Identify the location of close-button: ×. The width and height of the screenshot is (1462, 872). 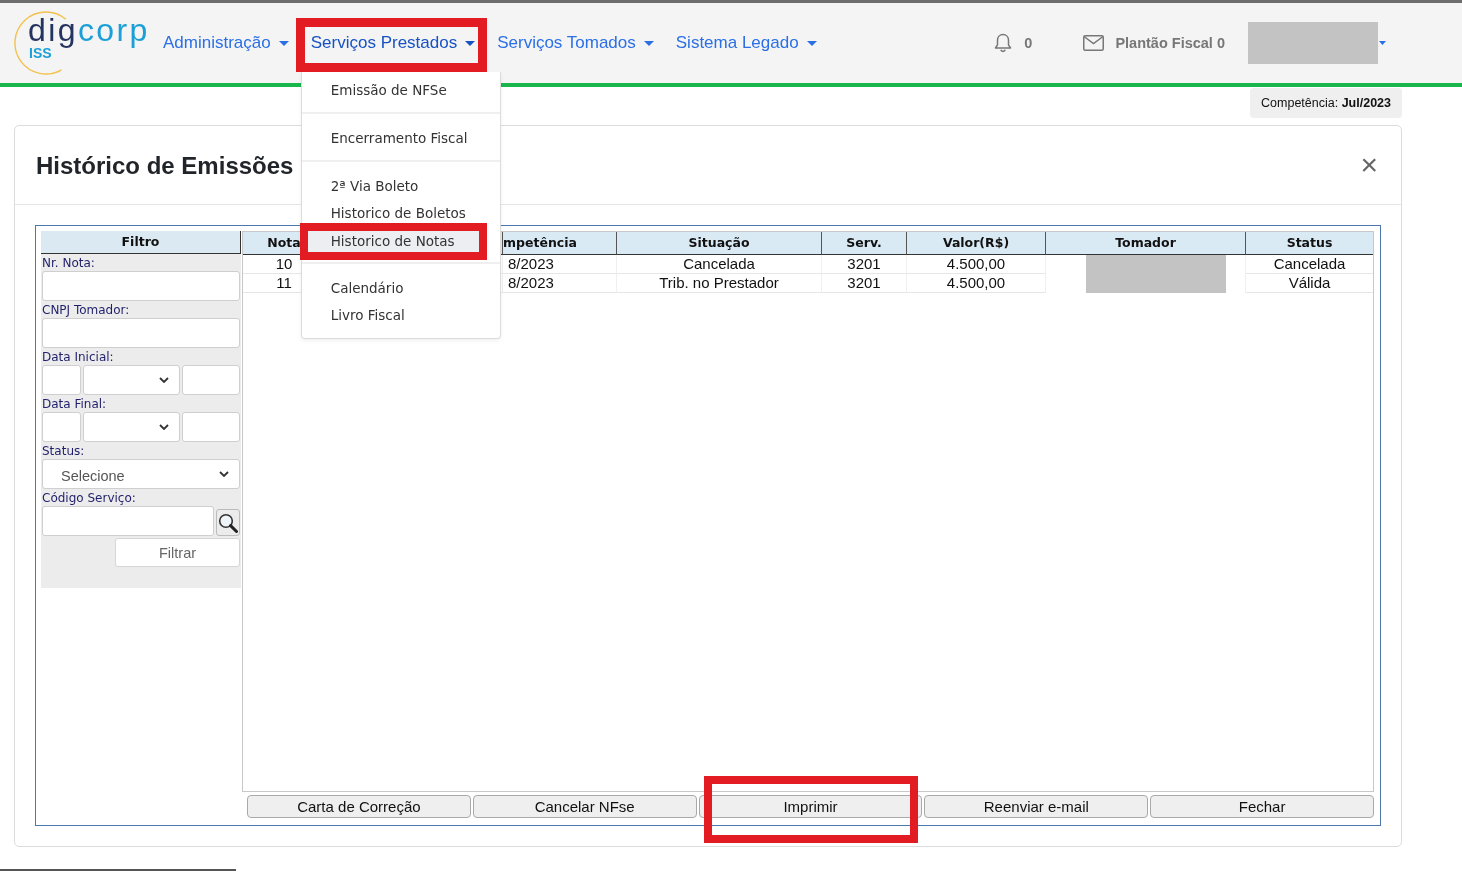
(1369, 165).